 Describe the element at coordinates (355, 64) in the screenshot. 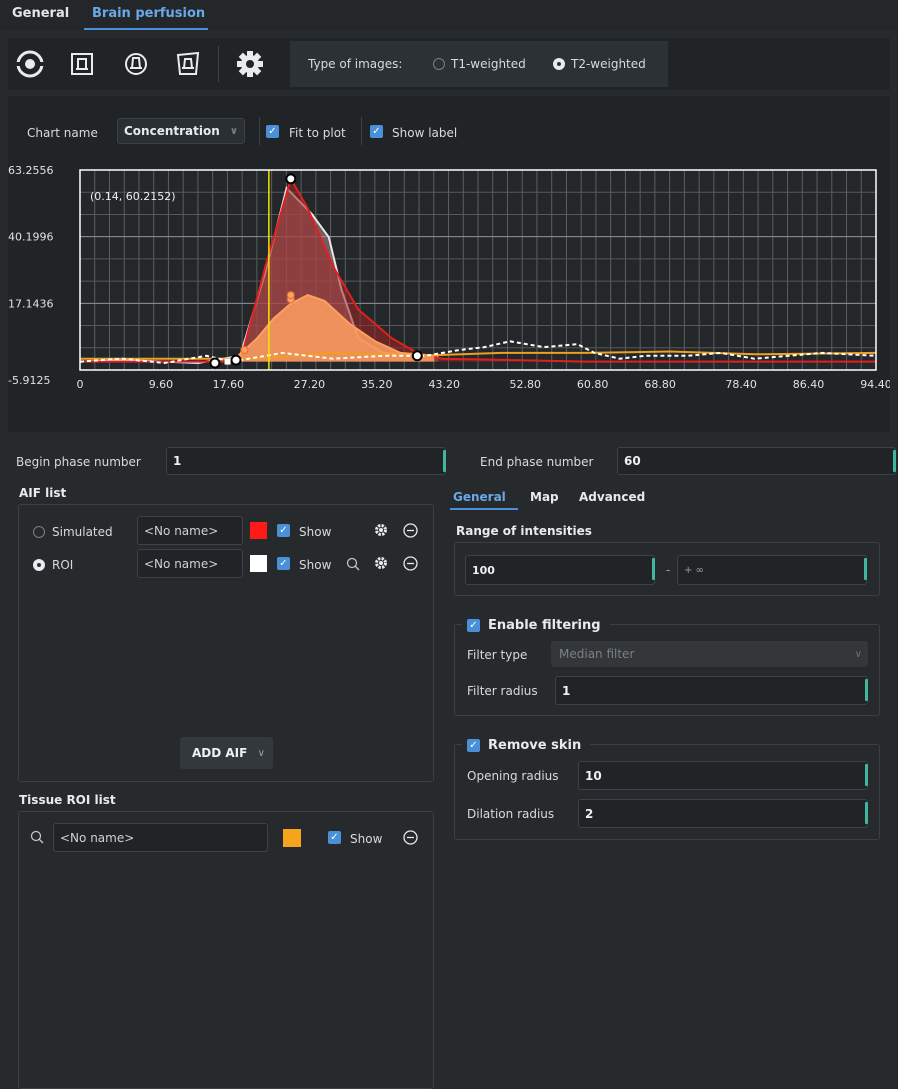

I see `type-of-images-label: Type of images:` at that location.